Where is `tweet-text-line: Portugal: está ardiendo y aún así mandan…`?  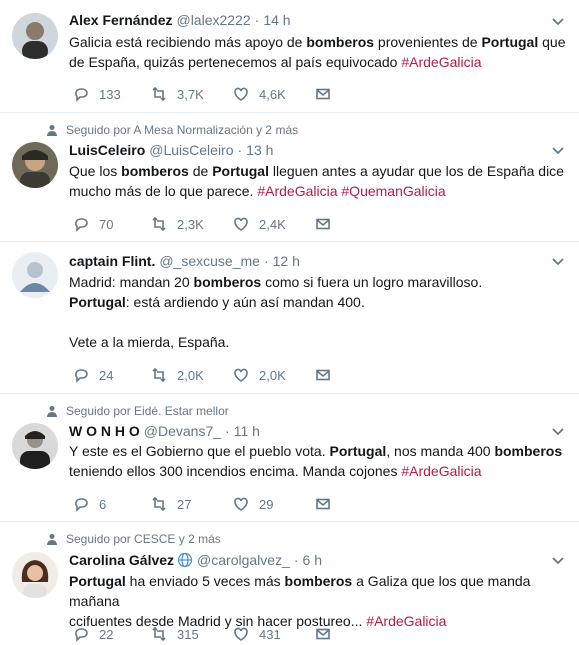 tweet-text-line: Portugal: está ardiendo y aún así mandan… is located at coordinates (217, 302).